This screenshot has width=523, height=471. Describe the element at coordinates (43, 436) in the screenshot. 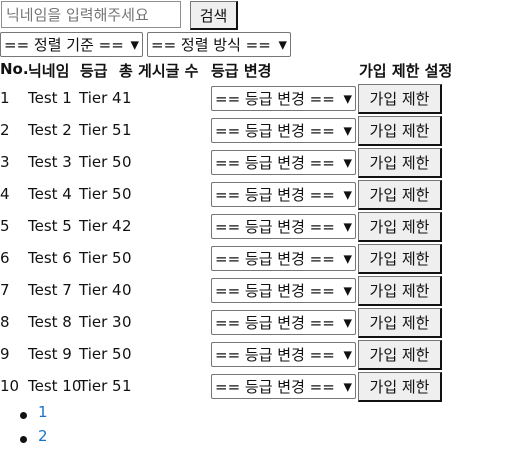

I see `page-link-2: 2` at that location.